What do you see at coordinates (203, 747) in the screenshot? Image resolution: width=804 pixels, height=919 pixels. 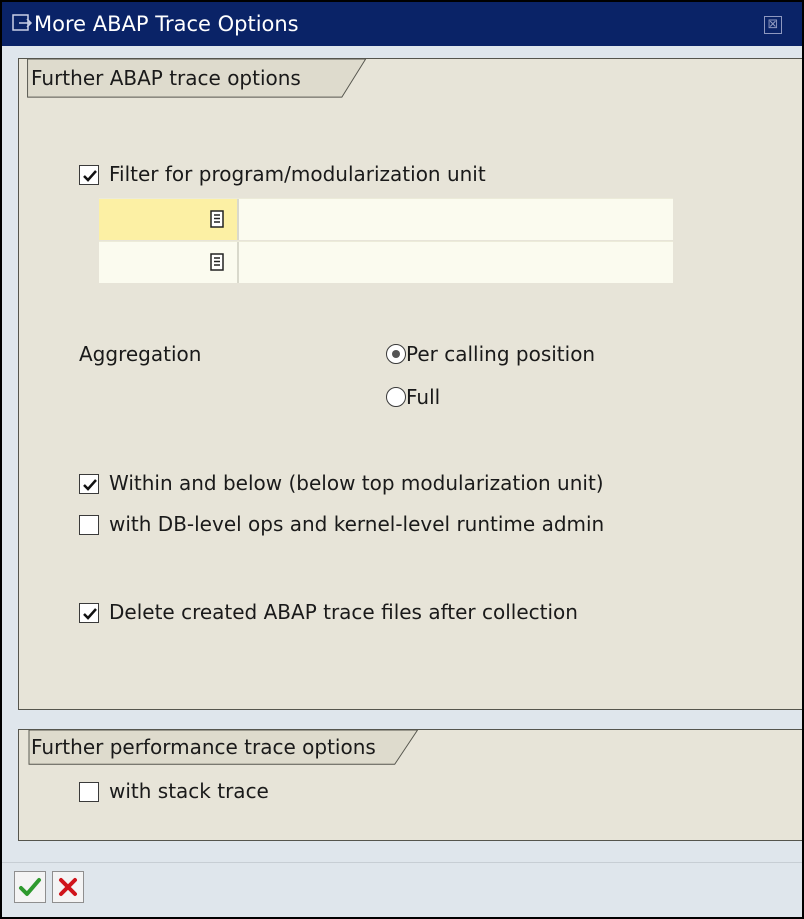 I see `performance-group-title: Further performance trace options` at bounding box center [203, 747].